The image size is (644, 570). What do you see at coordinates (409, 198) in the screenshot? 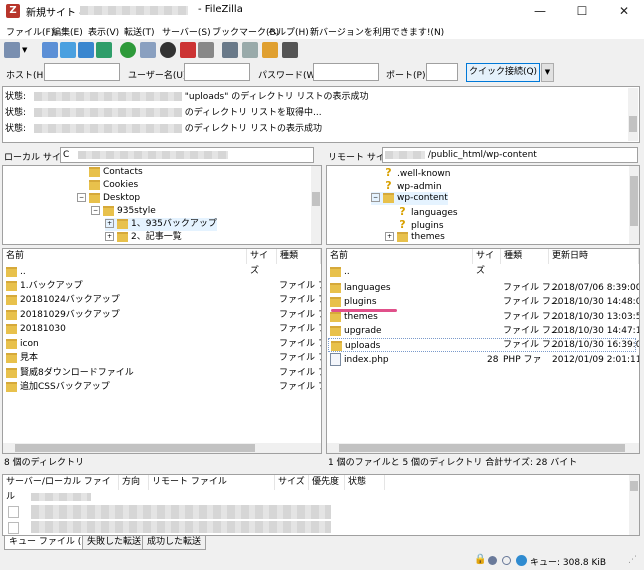
I see `tree-item-selected: − wp-content` at bounding box center [409, 198].